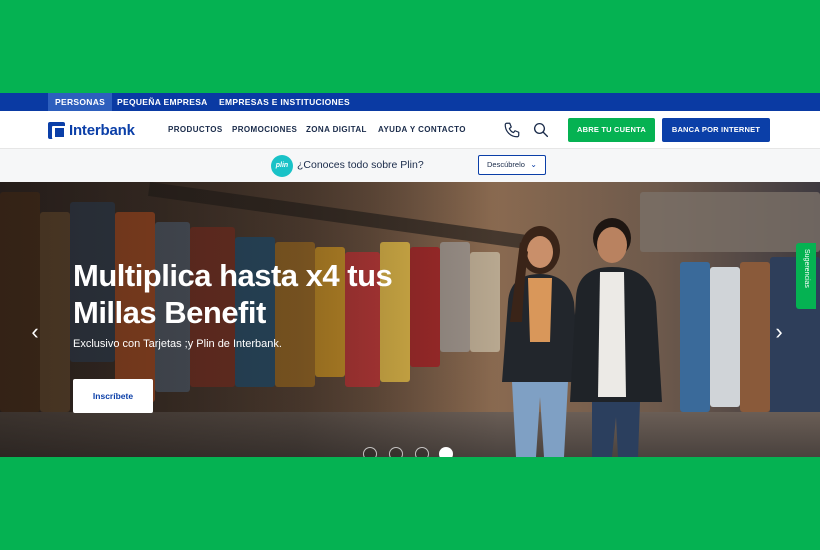 This screenshot has width=820, height=550. What do you see at coordinates (336, 130) in the screenshot?
I see `nav-zona-digital: ZONA DIGITAL` at bounding box center [336, 130].